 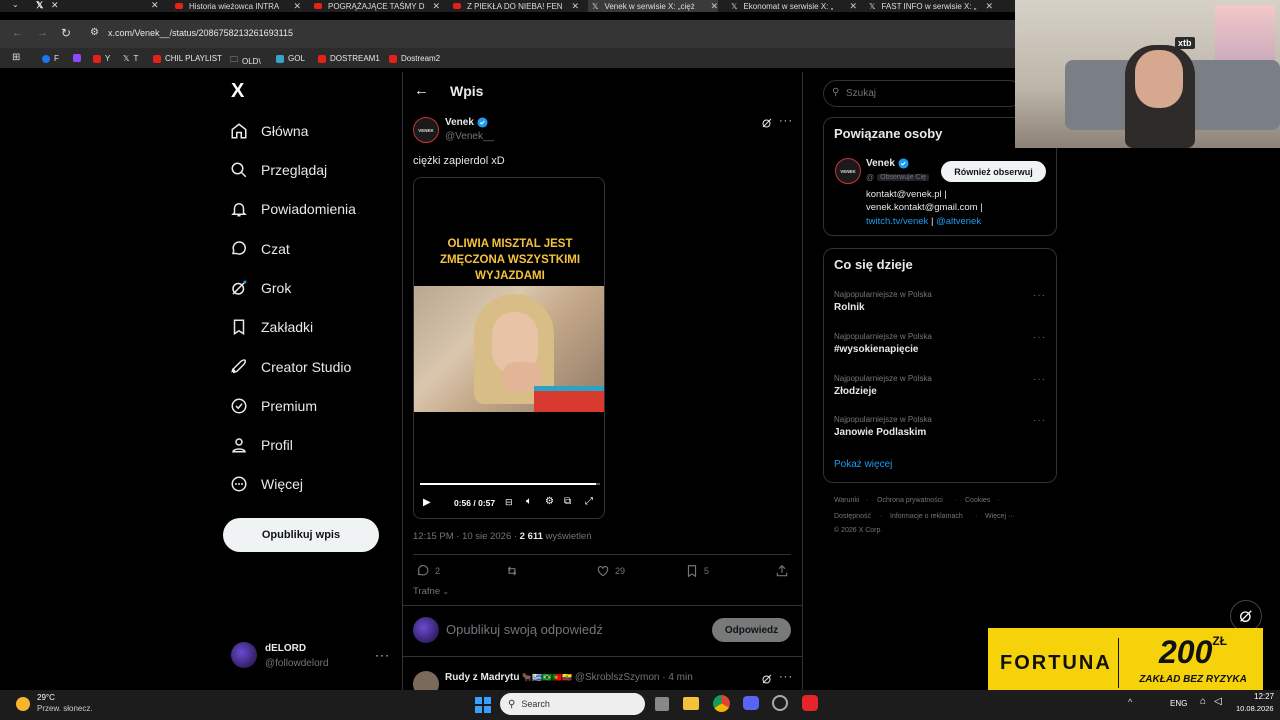 I want to click on follow-back-button: Również obserwuj, so click(x=993, y=171).